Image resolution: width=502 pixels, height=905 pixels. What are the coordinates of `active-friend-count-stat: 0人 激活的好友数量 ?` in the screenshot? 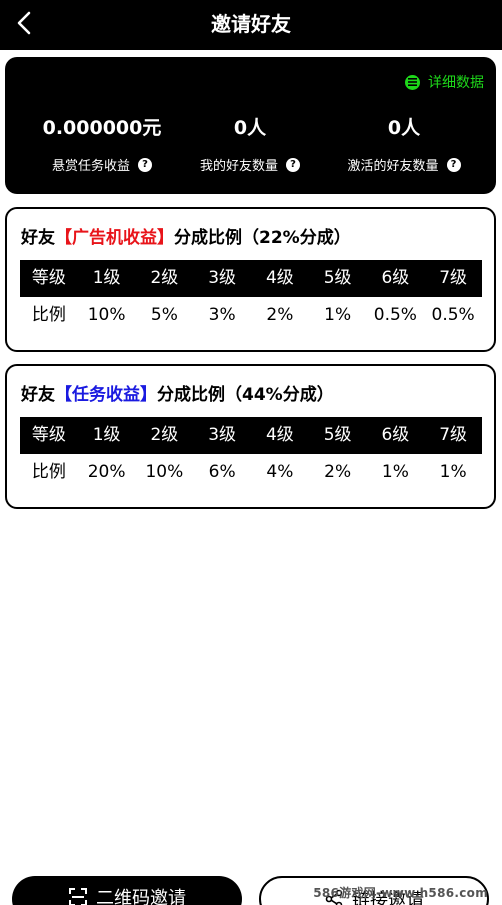 It's located at (404, 144).